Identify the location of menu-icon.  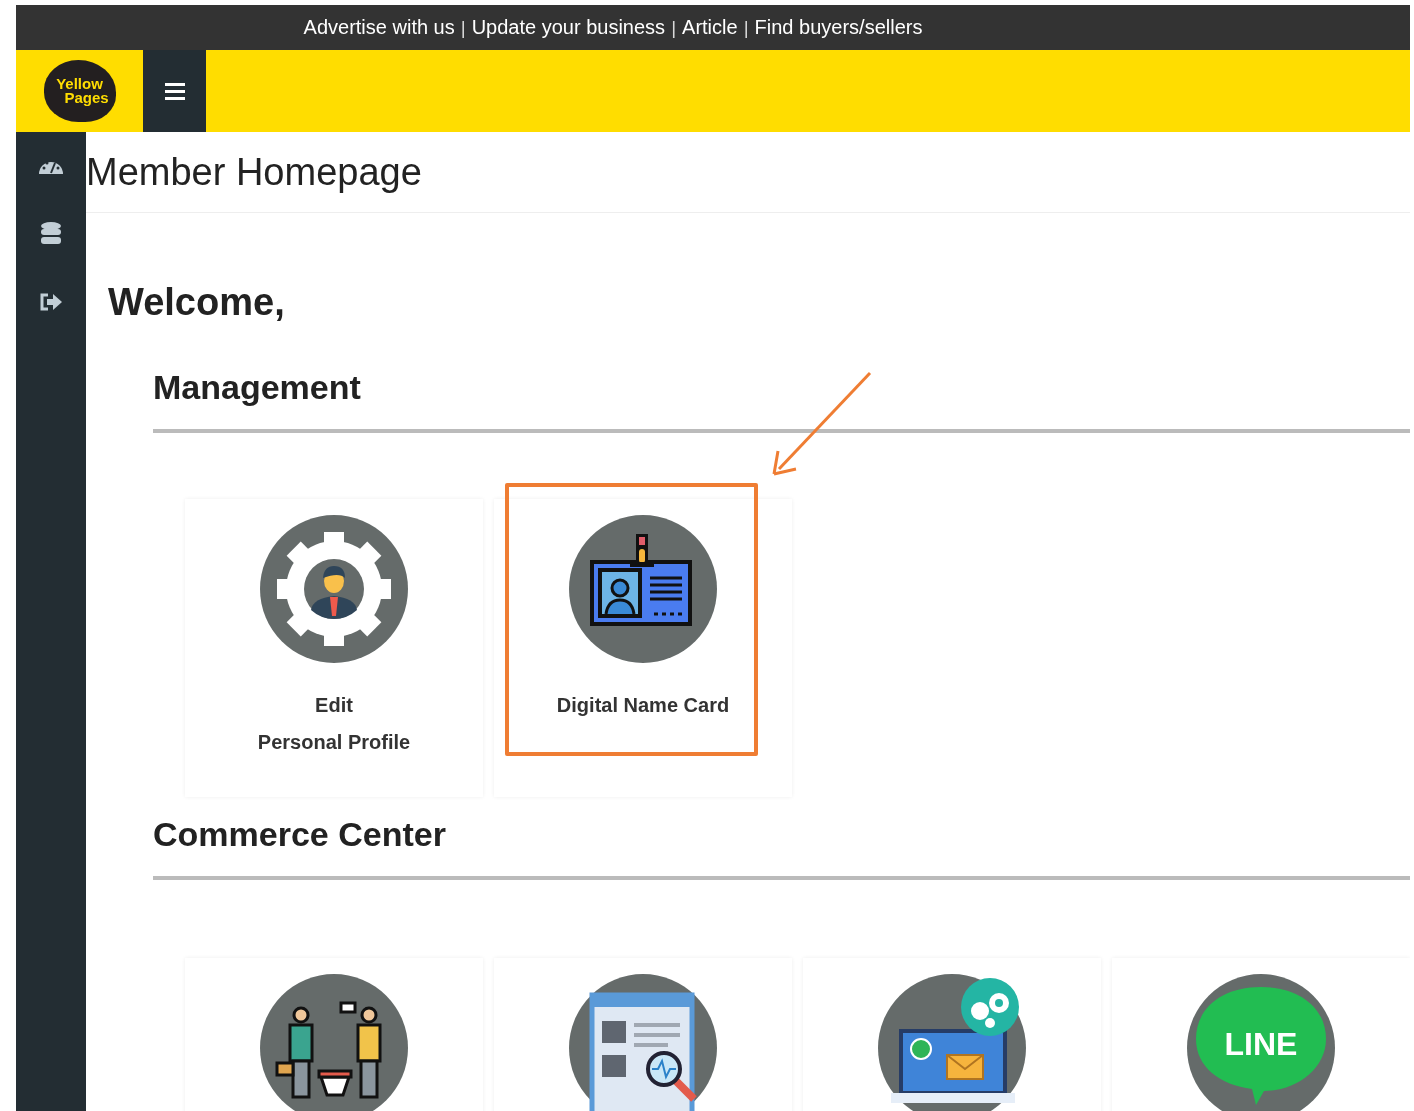
(174, 91).